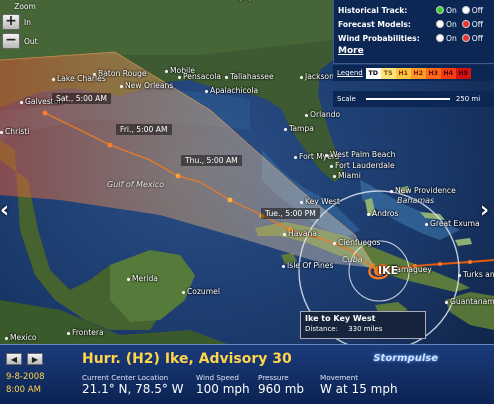  What do you see at coordinates (476, 274) in the screenshot?
I see `city-label: Turks an` at bounding box center [476, 274].